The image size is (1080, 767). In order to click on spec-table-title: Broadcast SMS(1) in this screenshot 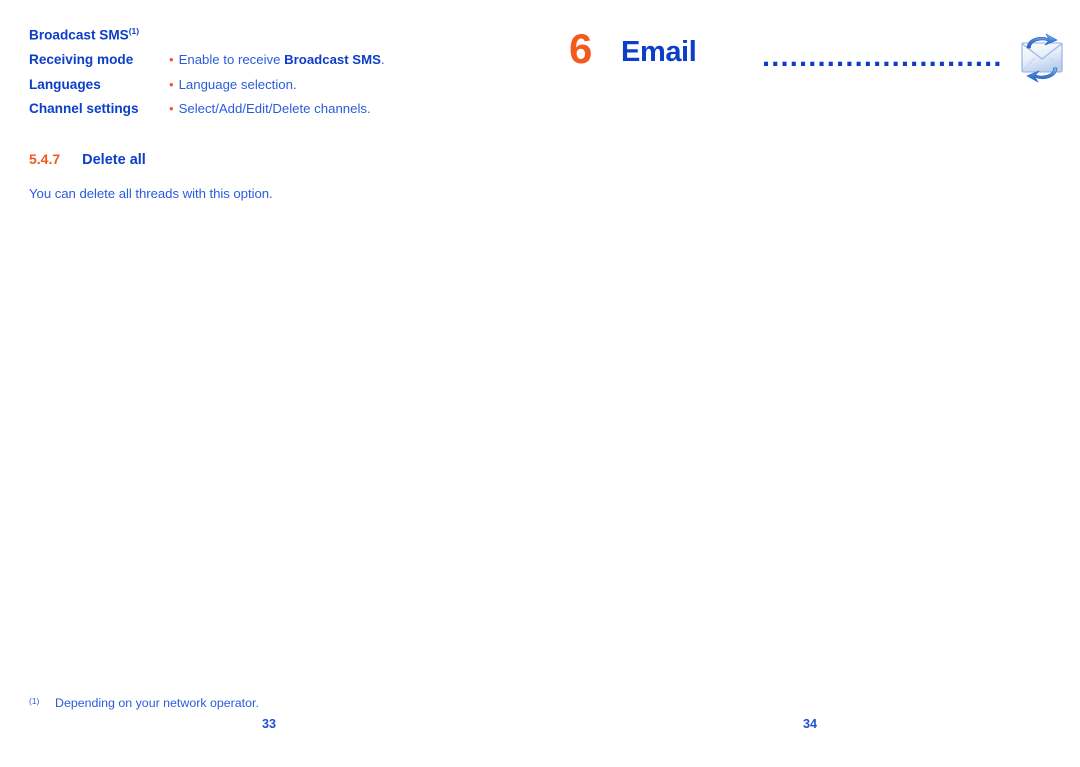, I will do `click(99, 33)`.